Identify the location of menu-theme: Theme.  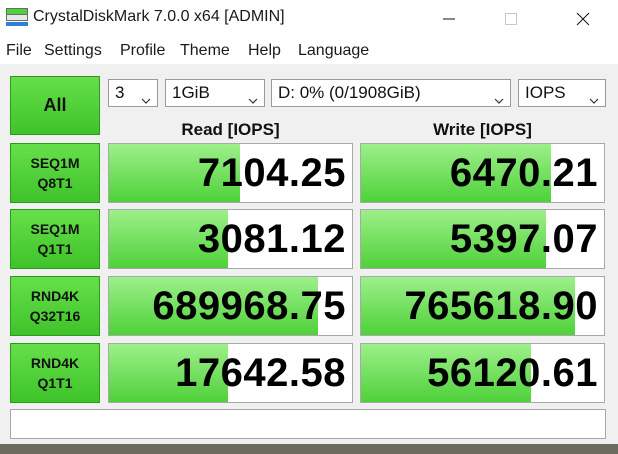
(205, 51).